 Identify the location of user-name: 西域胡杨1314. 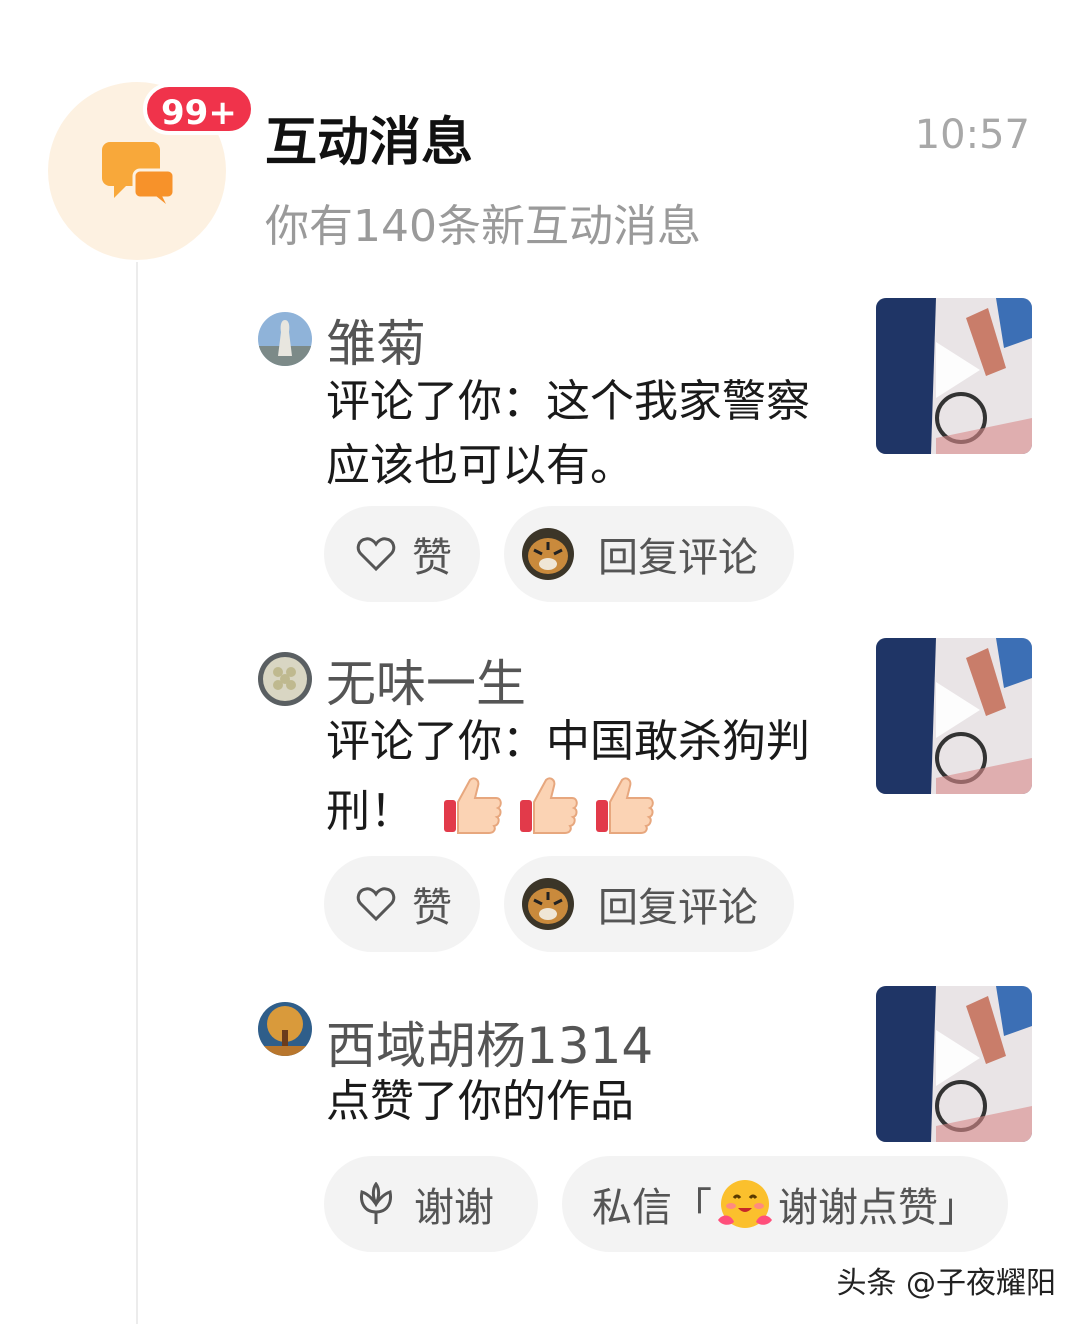
(489, 1042).